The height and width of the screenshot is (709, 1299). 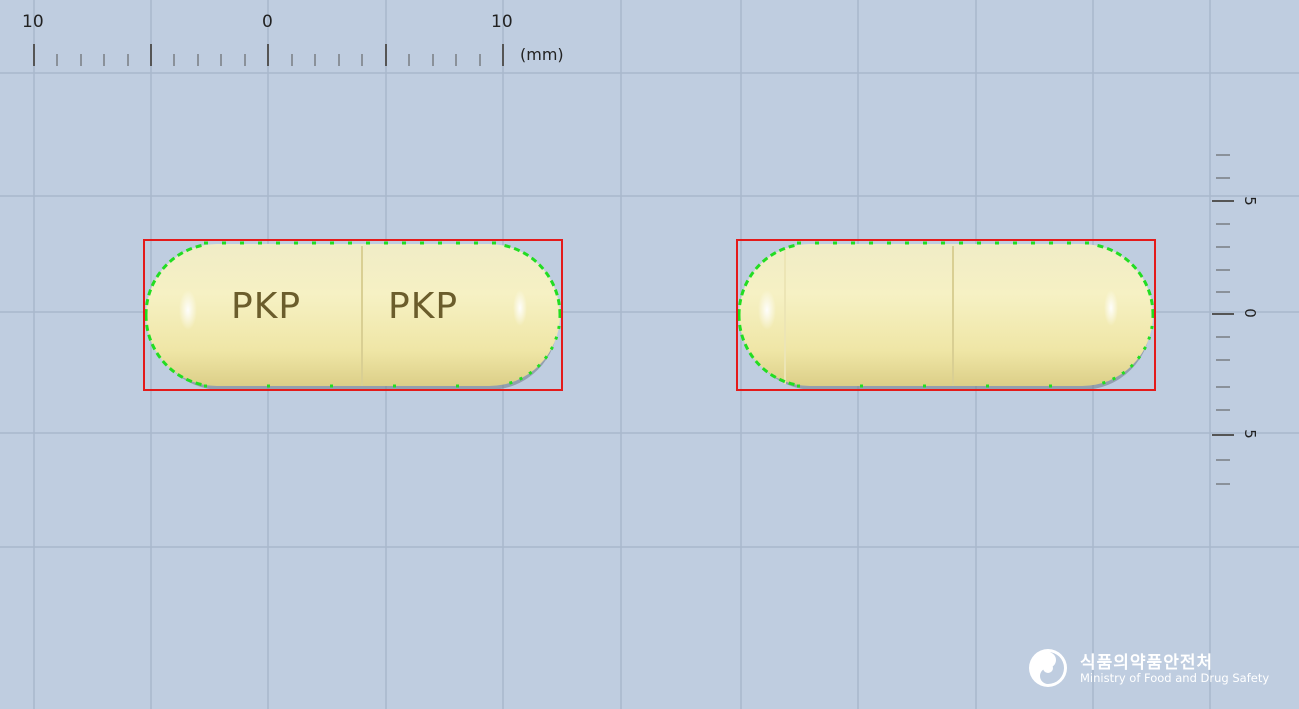 What do you see at coordinates (353, 315) in the screenshot?
I see `capsule-front-bounding-box` at bounding box center [353, 315].